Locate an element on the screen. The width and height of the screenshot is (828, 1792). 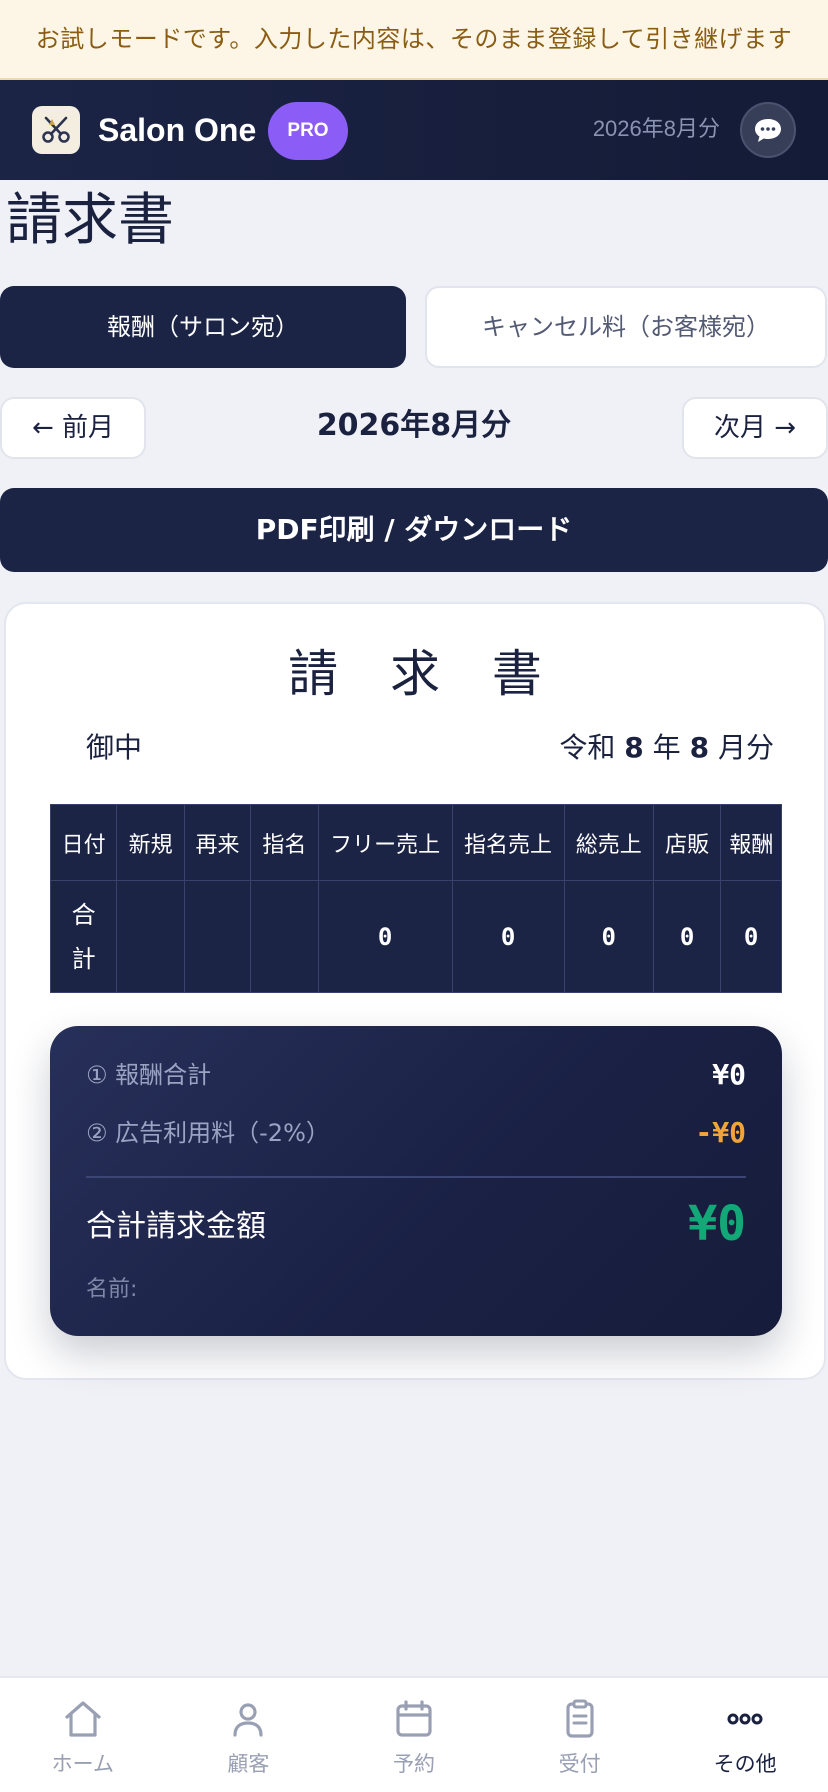
table-header: 店販 is located at coordinates (687, 842).